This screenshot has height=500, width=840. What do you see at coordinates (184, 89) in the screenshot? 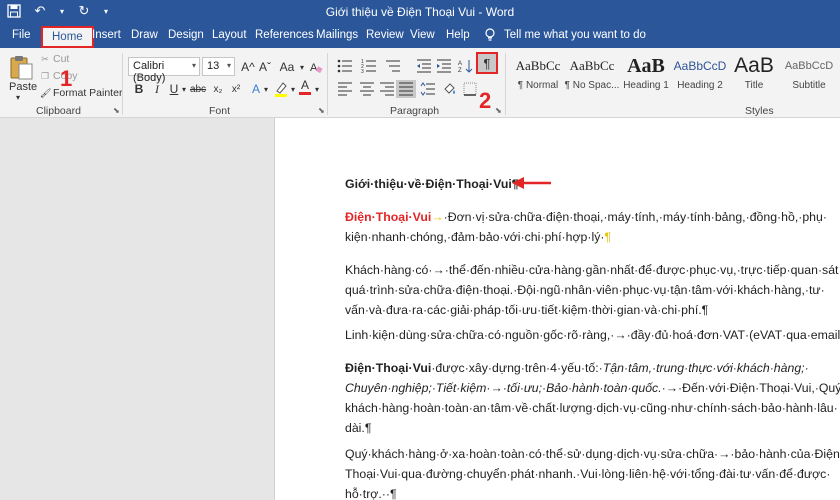
I see `underline-dropdown-icon: ▾` at bounding box center [184, 89].